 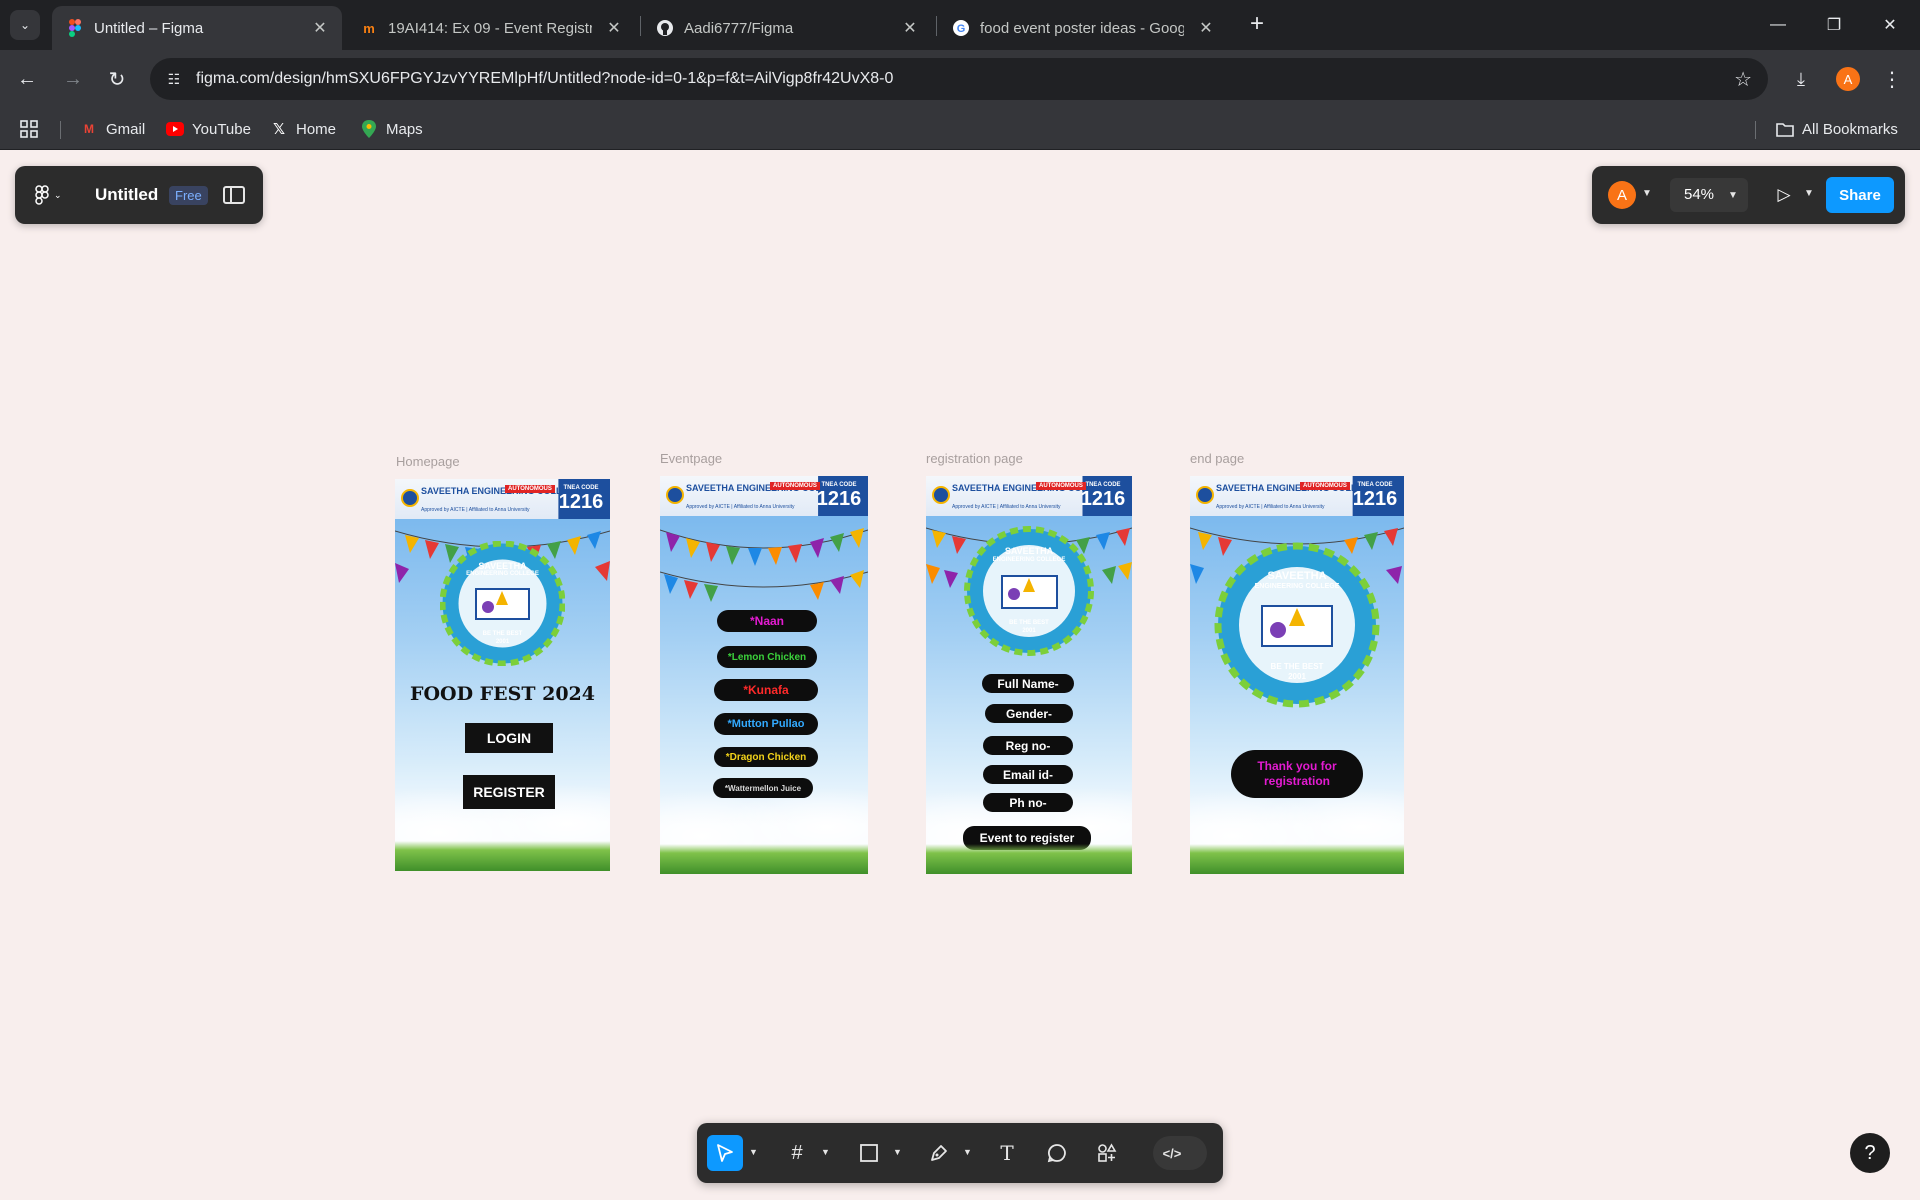 What do you see at coordinates (491, 28) in the screenshot?
I see `tab-moodle: m 19AI414: Ex 09 - Event Registrat ✕` at bounding box center [491, 28].